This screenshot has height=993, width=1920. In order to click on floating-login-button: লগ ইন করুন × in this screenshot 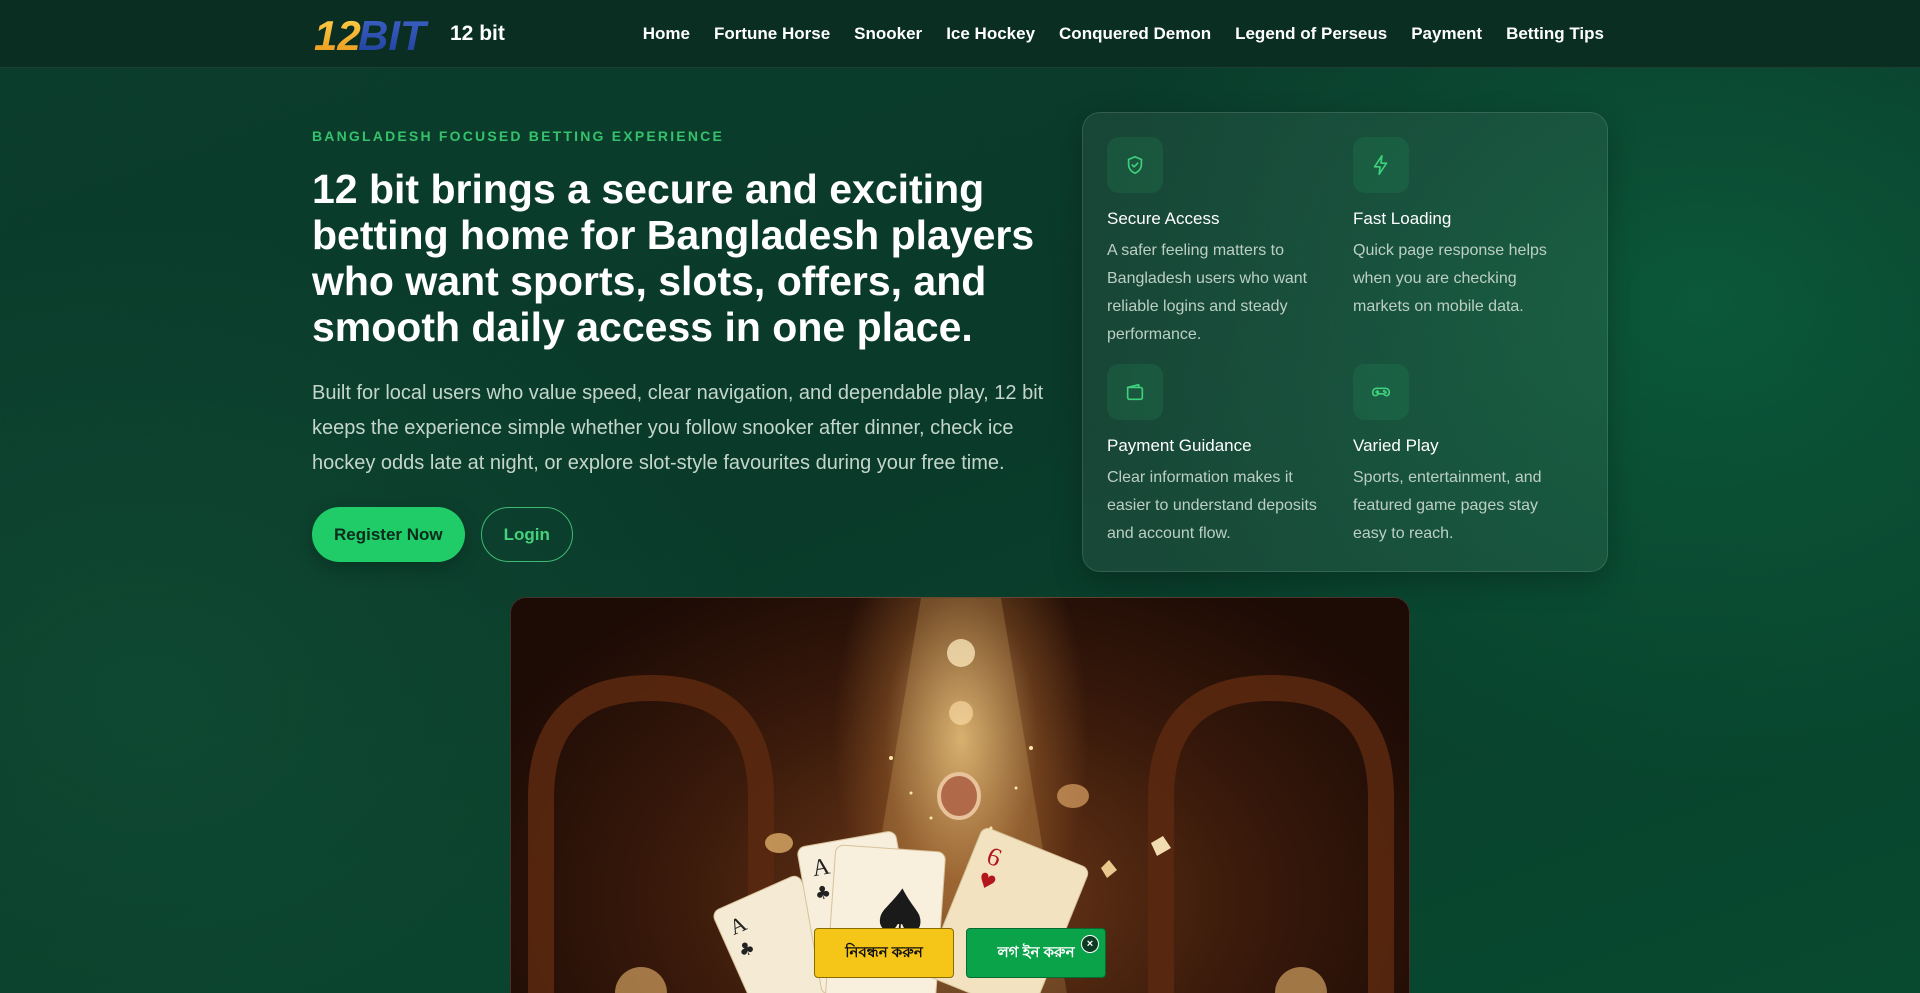, I will do `click(1036, 953)`.